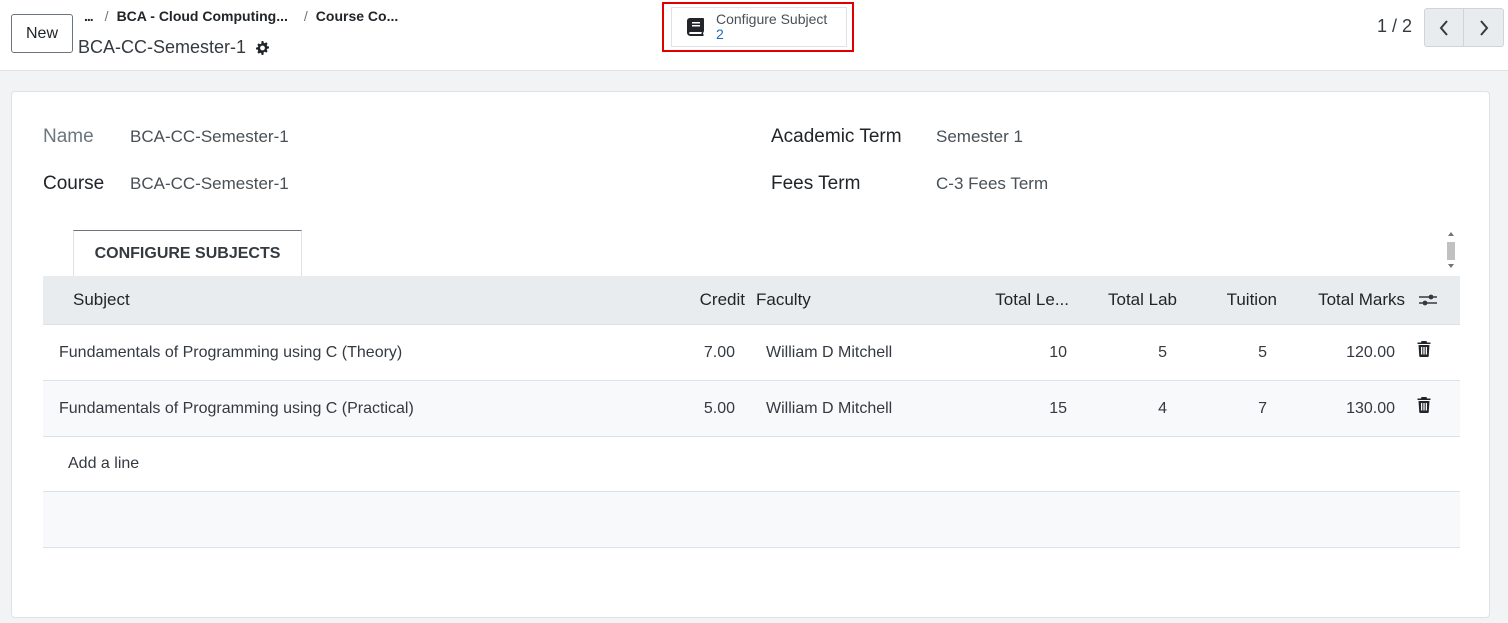 The width and height of the screenshot is (1508, 623). I want to click on academic-term-label: Academic Term, so click(836, 136).